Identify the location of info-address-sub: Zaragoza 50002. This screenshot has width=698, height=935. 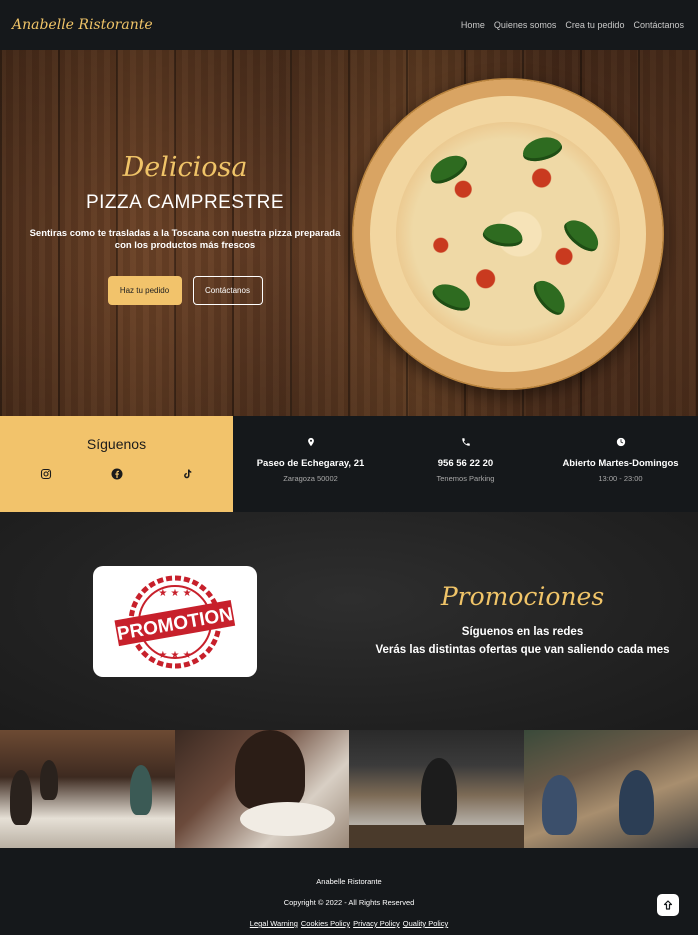
(310, 478).